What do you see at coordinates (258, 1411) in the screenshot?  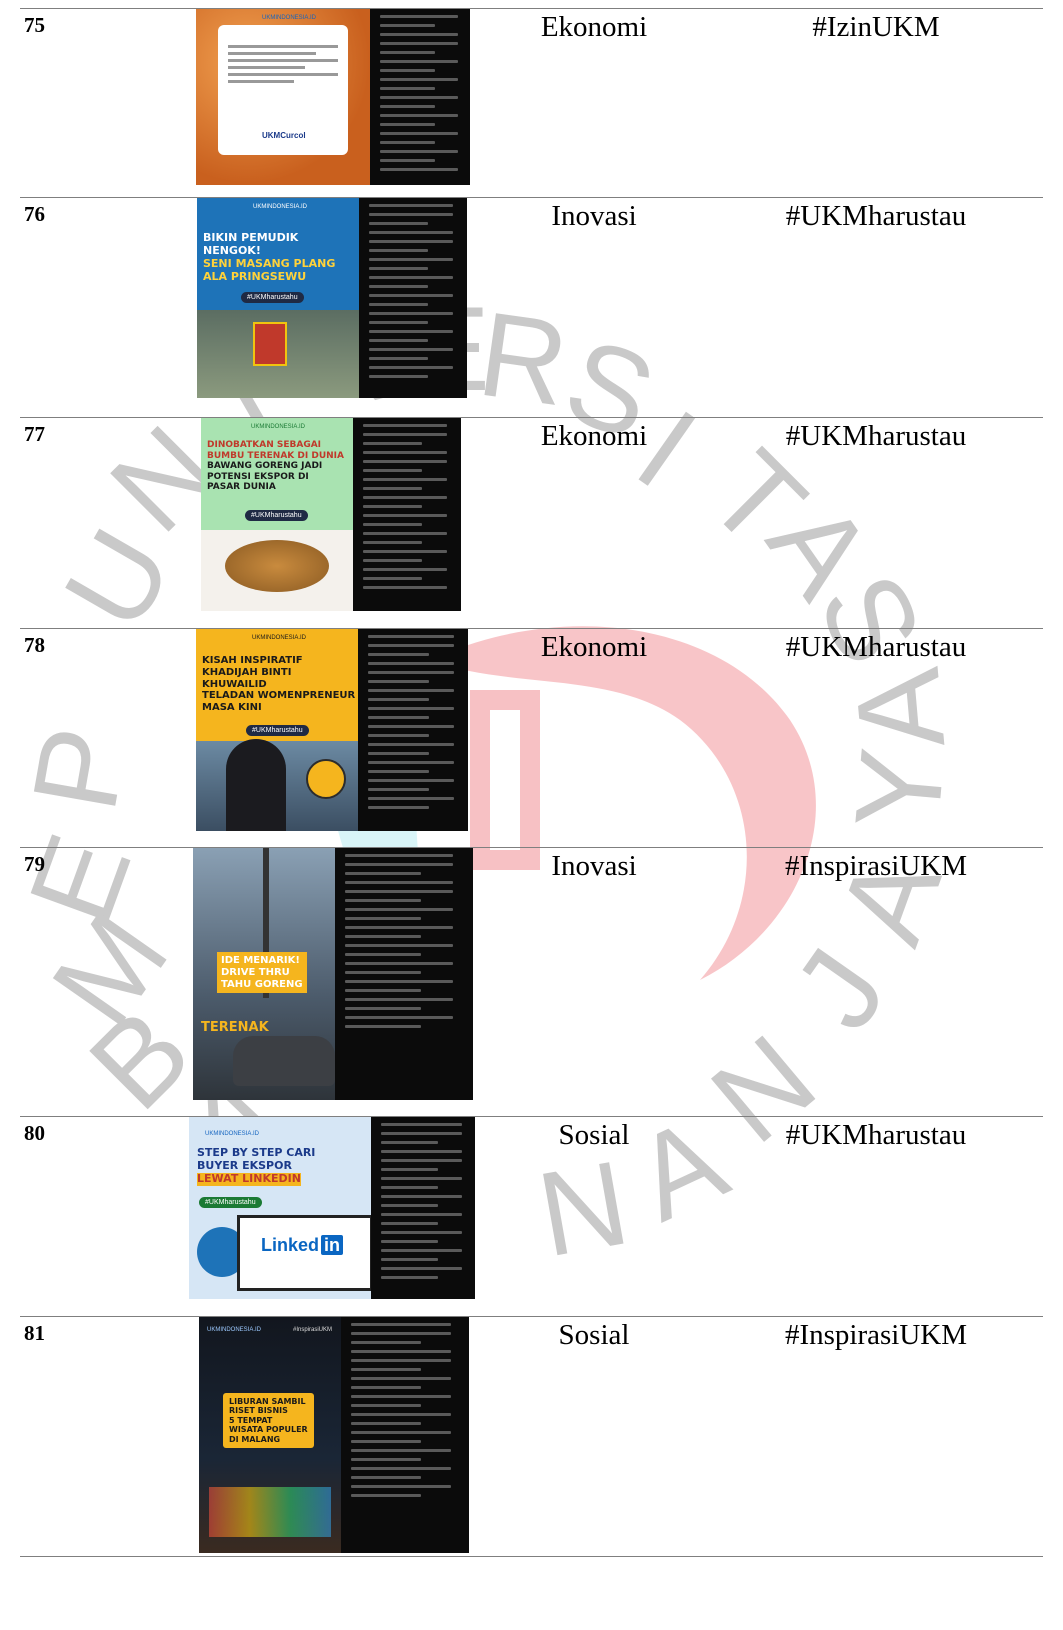 I see `headline-line: RISET BISNIS` at bounding box center [258, 1411].